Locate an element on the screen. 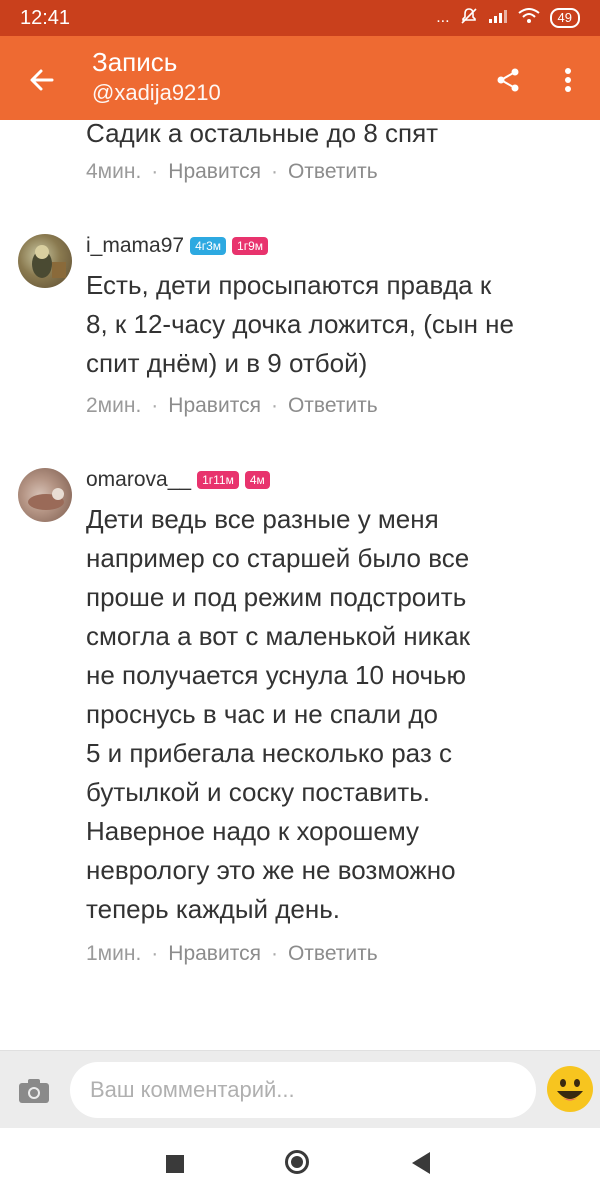 This screenshot has width=600, height=1199. comment-author: omarova__ is located at coordinates (138, 480).